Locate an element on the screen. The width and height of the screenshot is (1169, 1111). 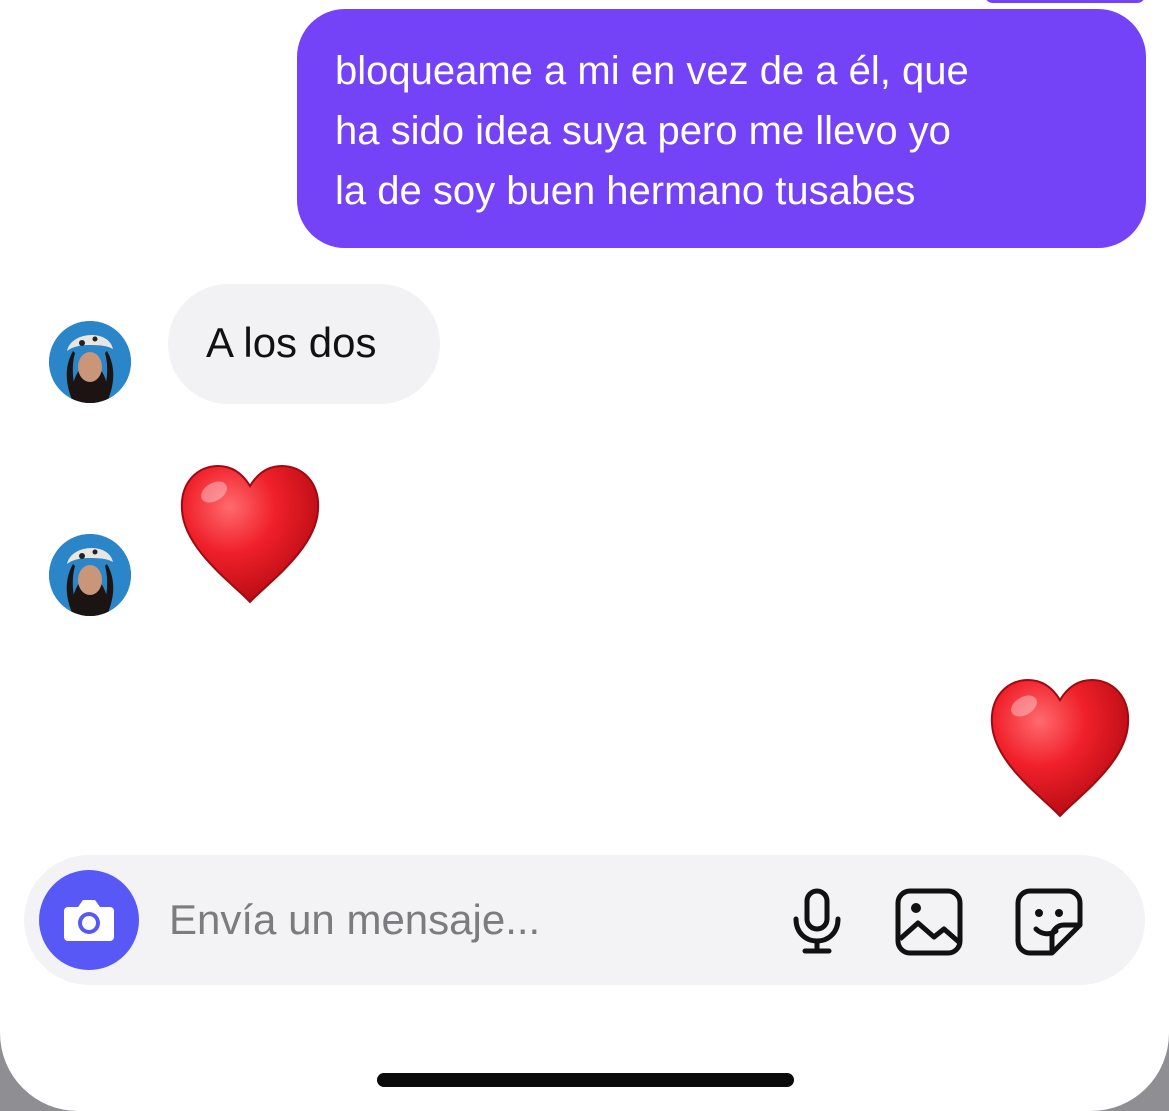
received-message-bubble: A los dos is located at coordinates (304, 344).